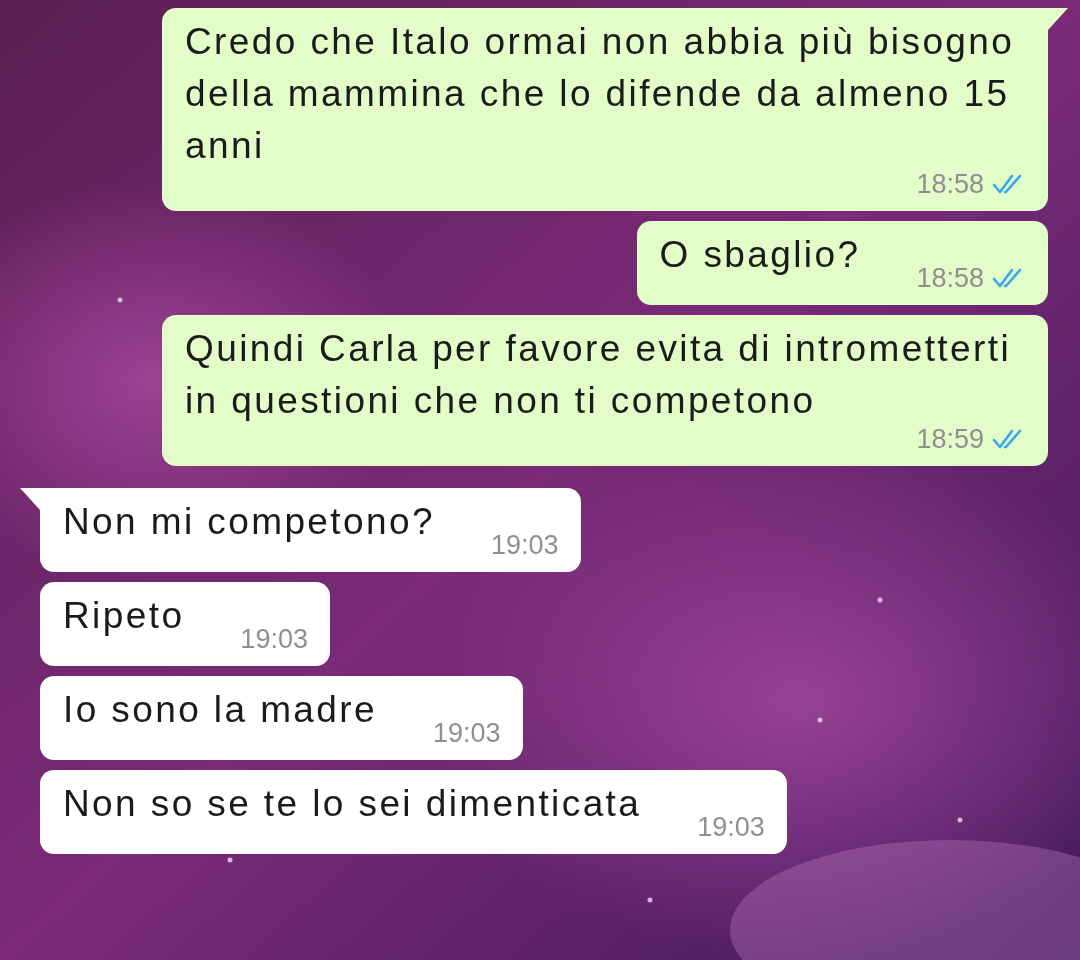 Image resolution: width=1080 pixels, height=960 pixels. I want to click on message-text: Non mi competono?, so click(249, 522).